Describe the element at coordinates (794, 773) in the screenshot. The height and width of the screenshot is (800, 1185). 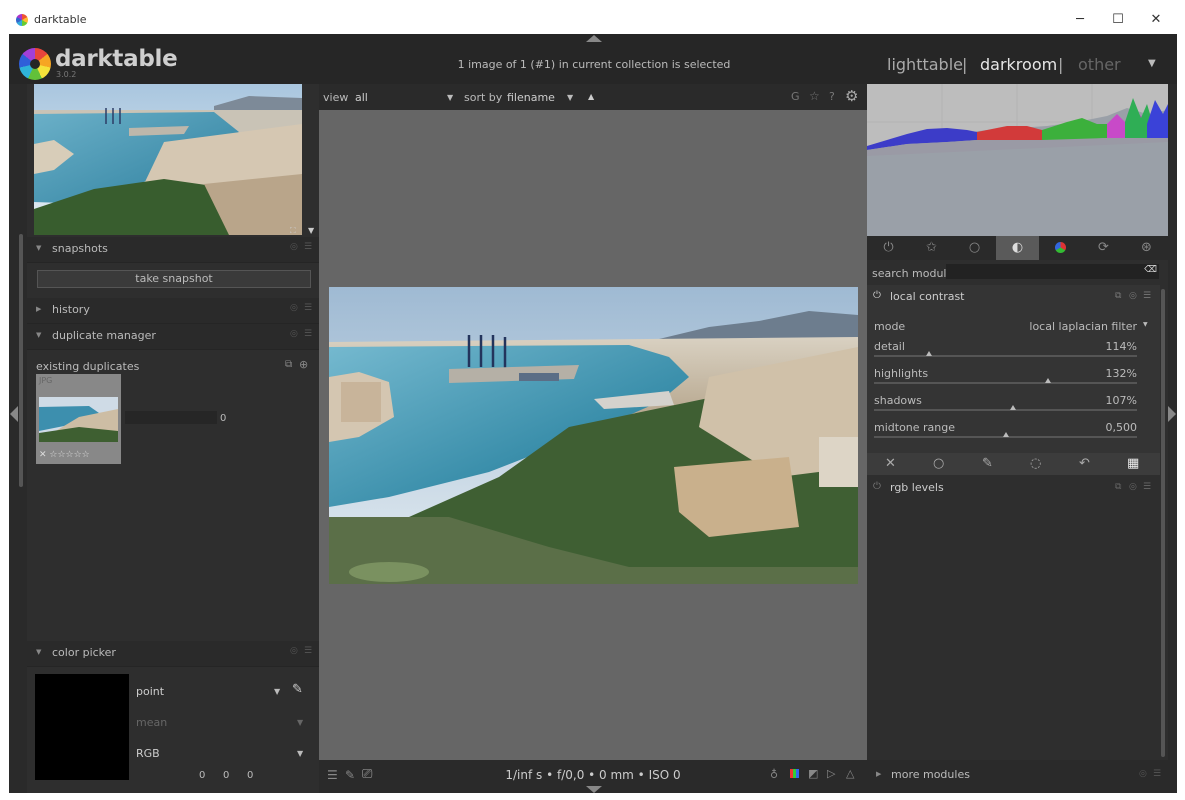
I see `softproof-icon` at that location.